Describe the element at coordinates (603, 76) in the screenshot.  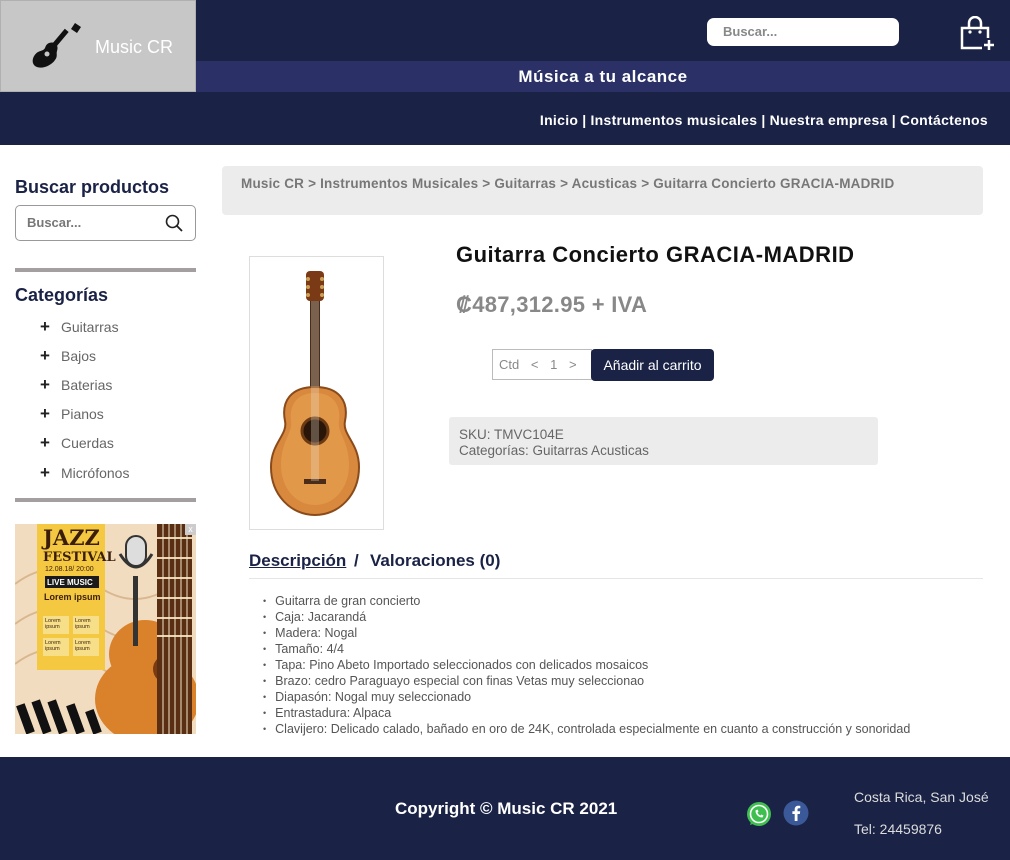
I see `slogan: Música a tu alcance` at that location.